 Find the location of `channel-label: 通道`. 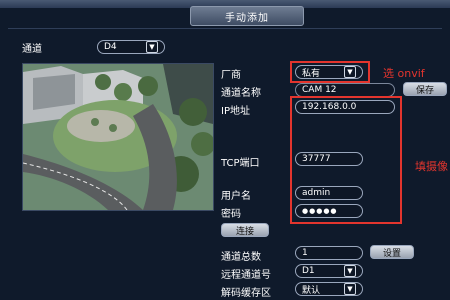

channel-label: 通道 is located at coordinates (32, 49).